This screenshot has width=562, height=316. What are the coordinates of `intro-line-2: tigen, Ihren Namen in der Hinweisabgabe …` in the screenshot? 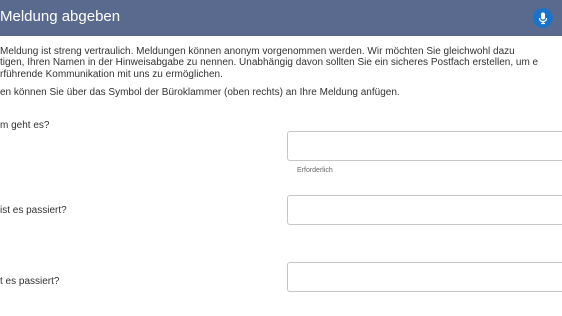 It's located at (269, 62).